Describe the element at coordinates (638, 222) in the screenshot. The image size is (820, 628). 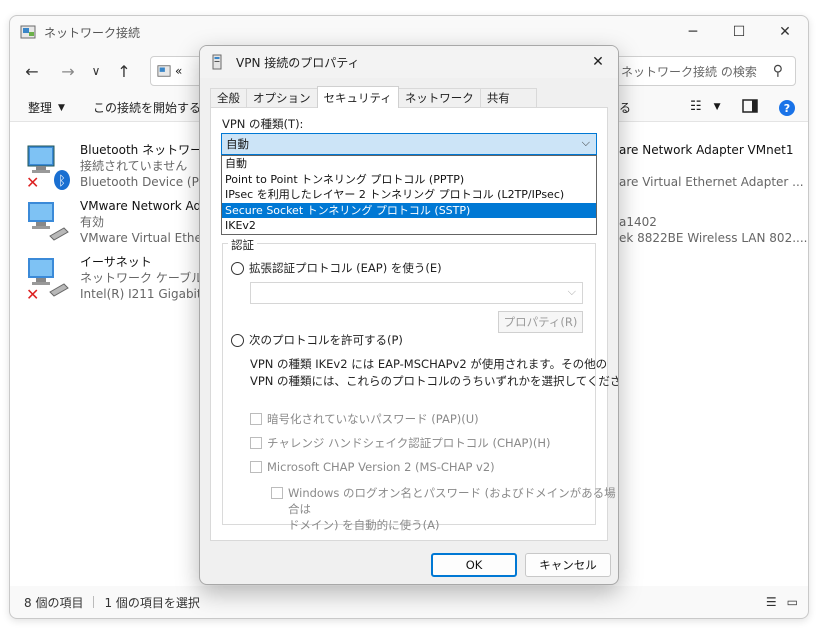
I see `connection-status: a1402` at that location.